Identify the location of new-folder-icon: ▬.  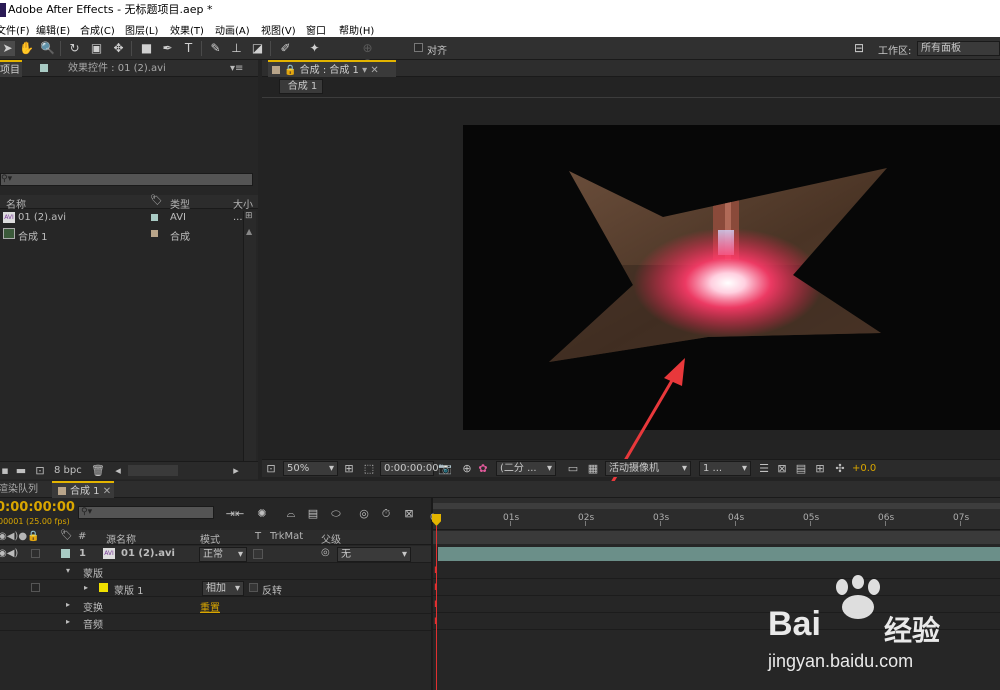
(21, 470).